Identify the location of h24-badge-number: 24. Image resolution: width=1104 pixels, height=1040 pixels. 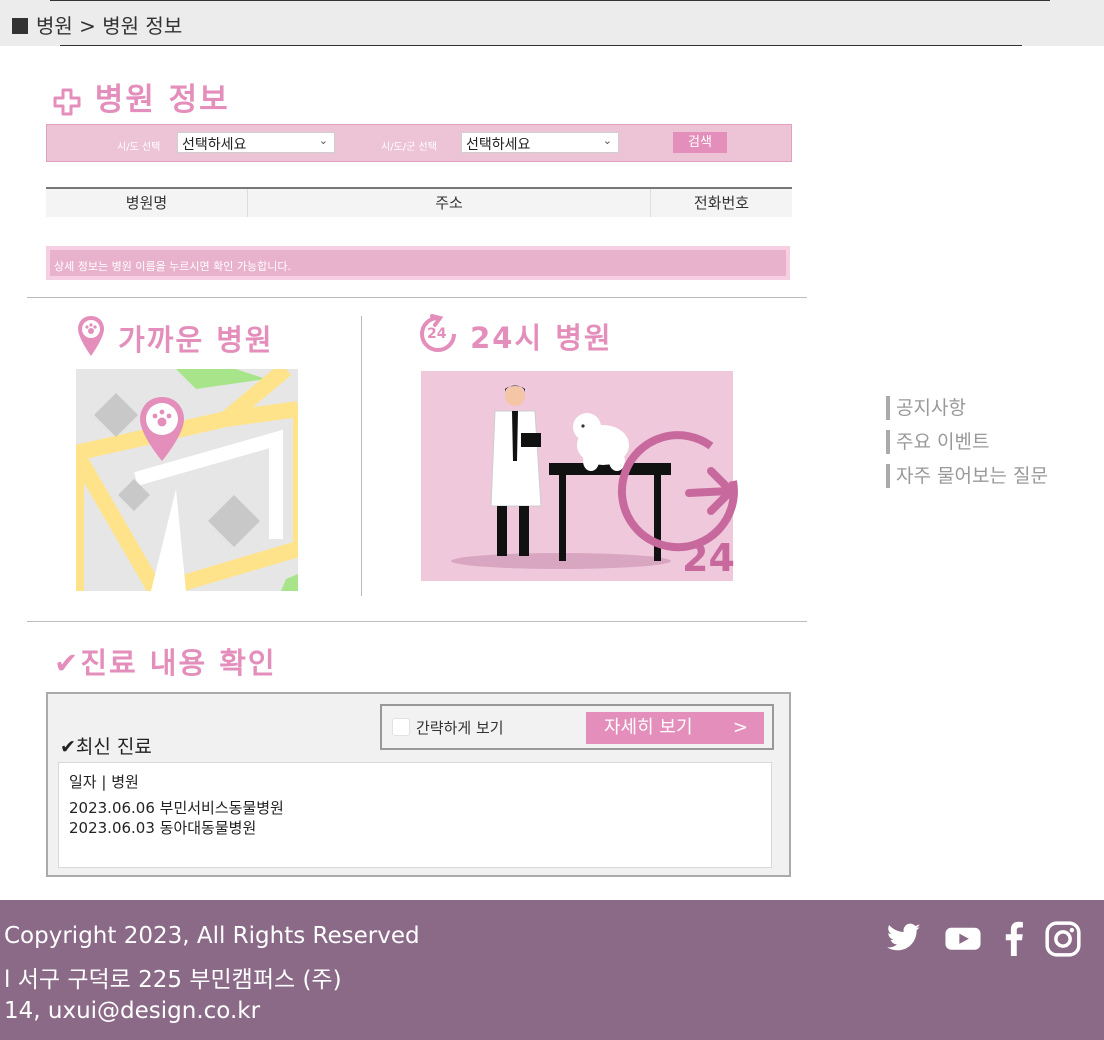
(708, 558).